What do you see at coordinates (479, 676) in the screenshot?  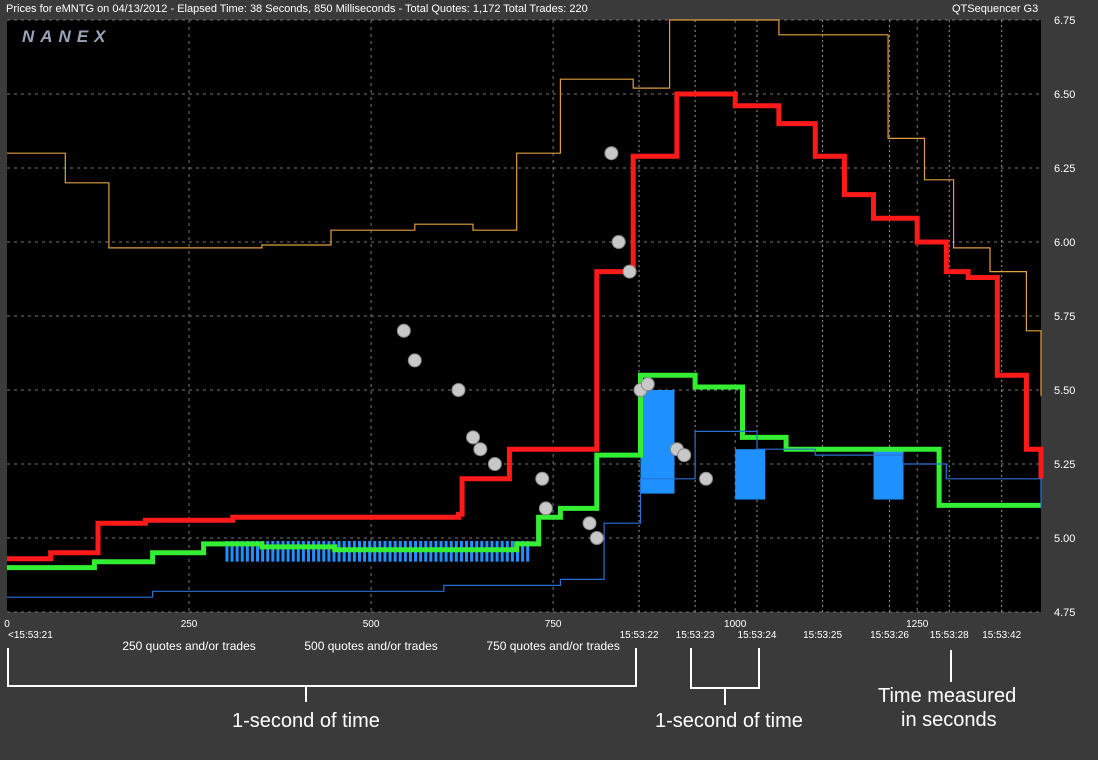 I see `annotation-brackets` at bounding box center [479, 676].